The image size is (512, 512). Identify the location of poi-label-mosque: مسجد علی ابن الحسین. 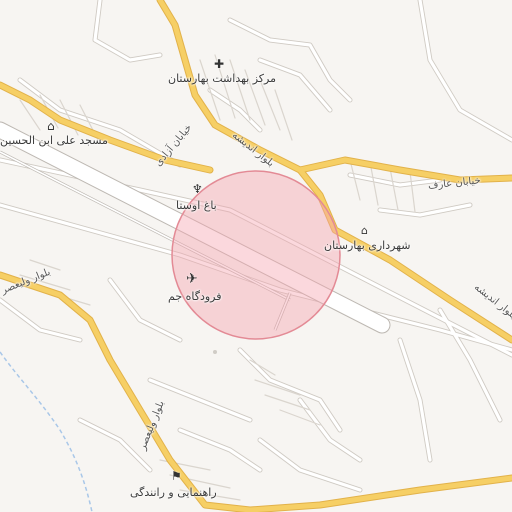
(54, 140).